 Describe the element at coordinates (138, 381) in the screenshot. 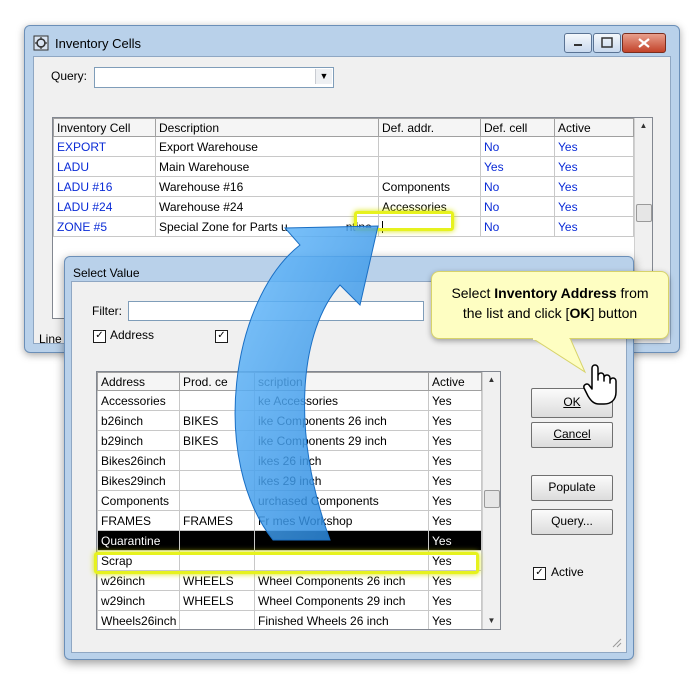

I see `column-header: Address` at that location.